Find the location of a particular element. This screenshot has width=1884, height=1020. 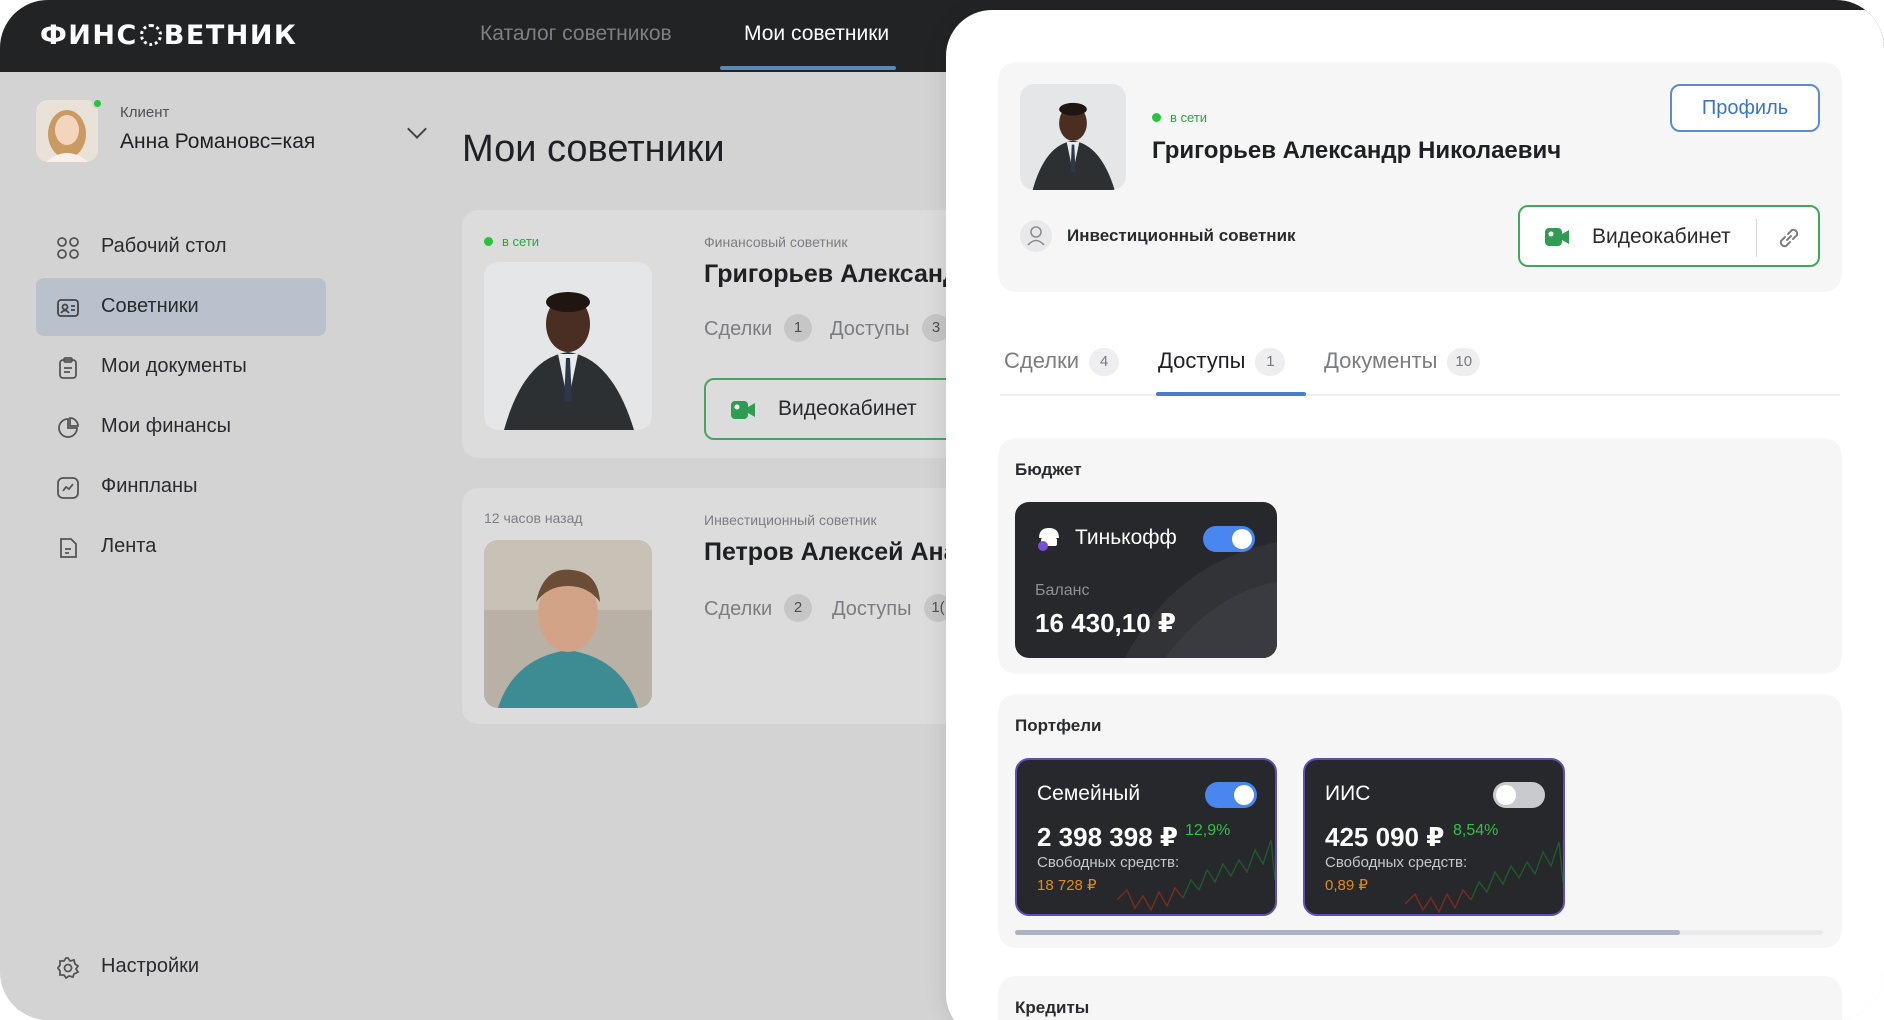

advisor-full-name: Григорьев Александр Николаевич is located at coordinates (1357, 150).